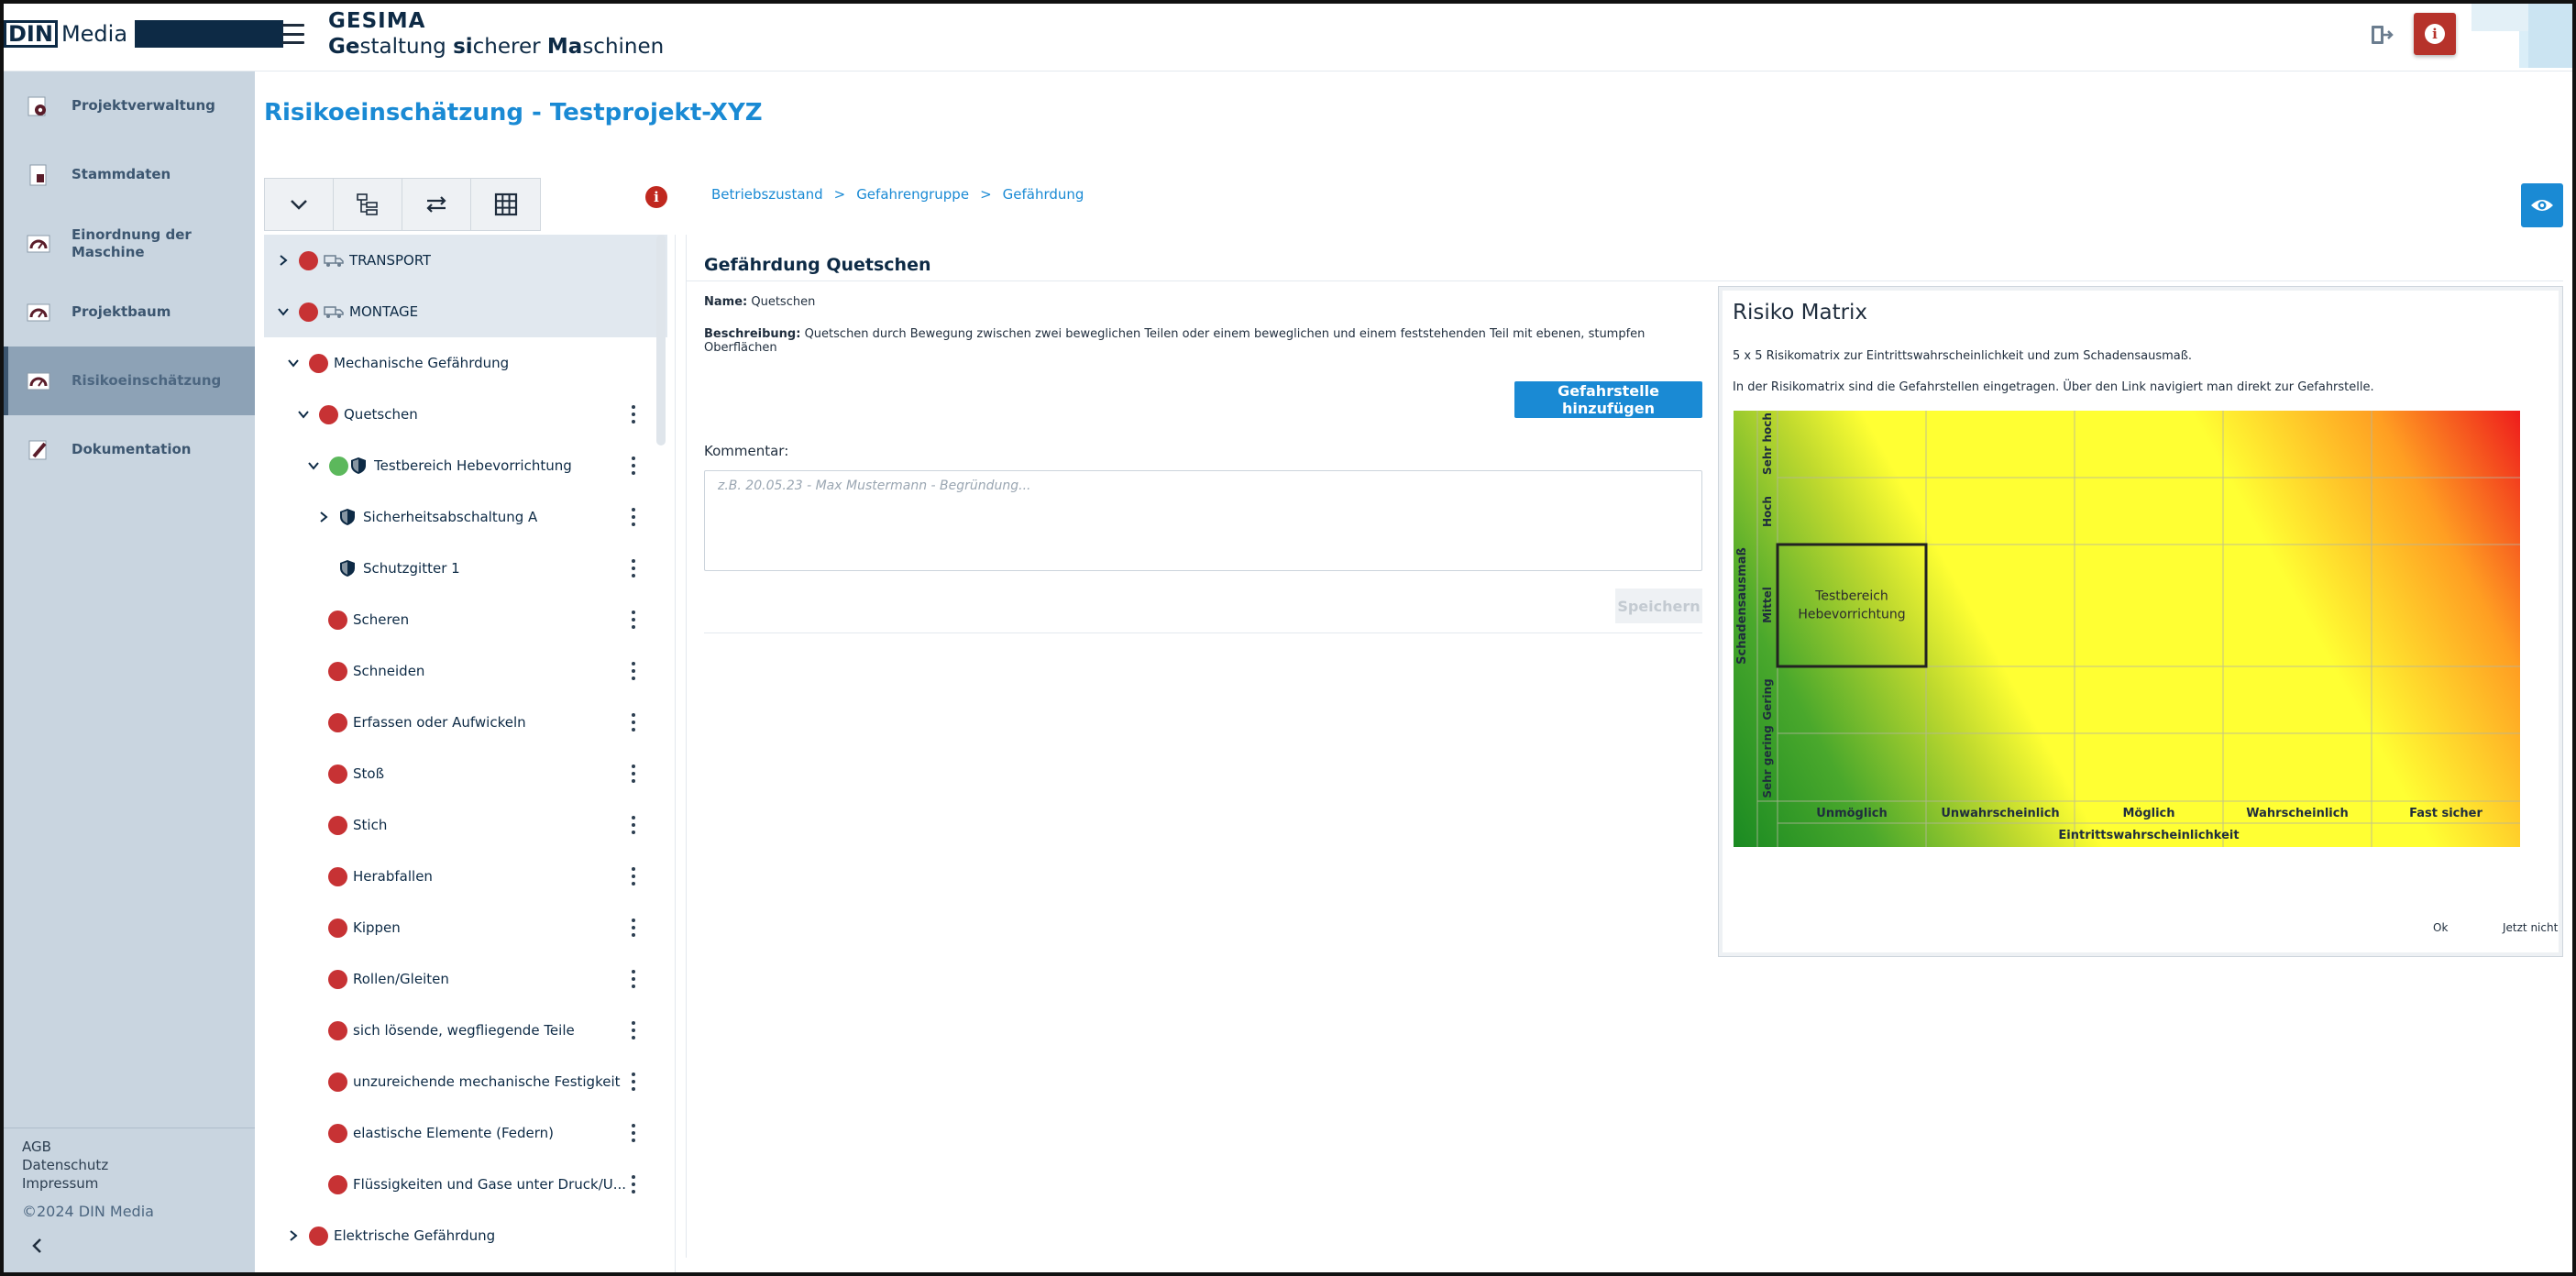 This screenshot has height=1276, width=2576. I want to click on sidebar-item-dokumentation: Dokumentation, so click(129, 449).